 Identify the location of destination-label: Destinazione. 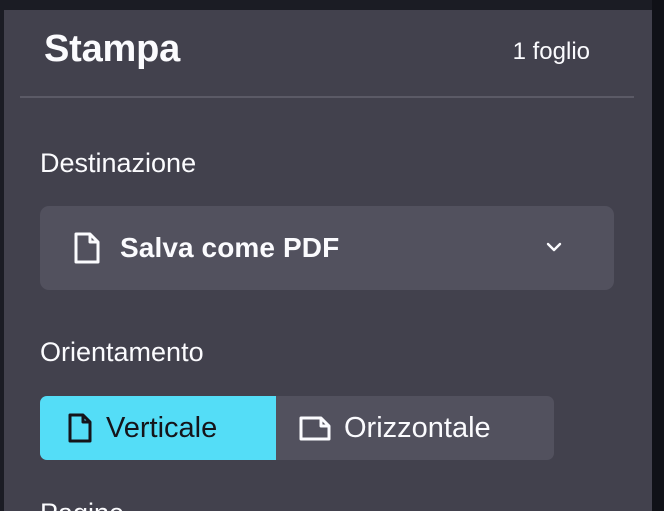
(118, 163).